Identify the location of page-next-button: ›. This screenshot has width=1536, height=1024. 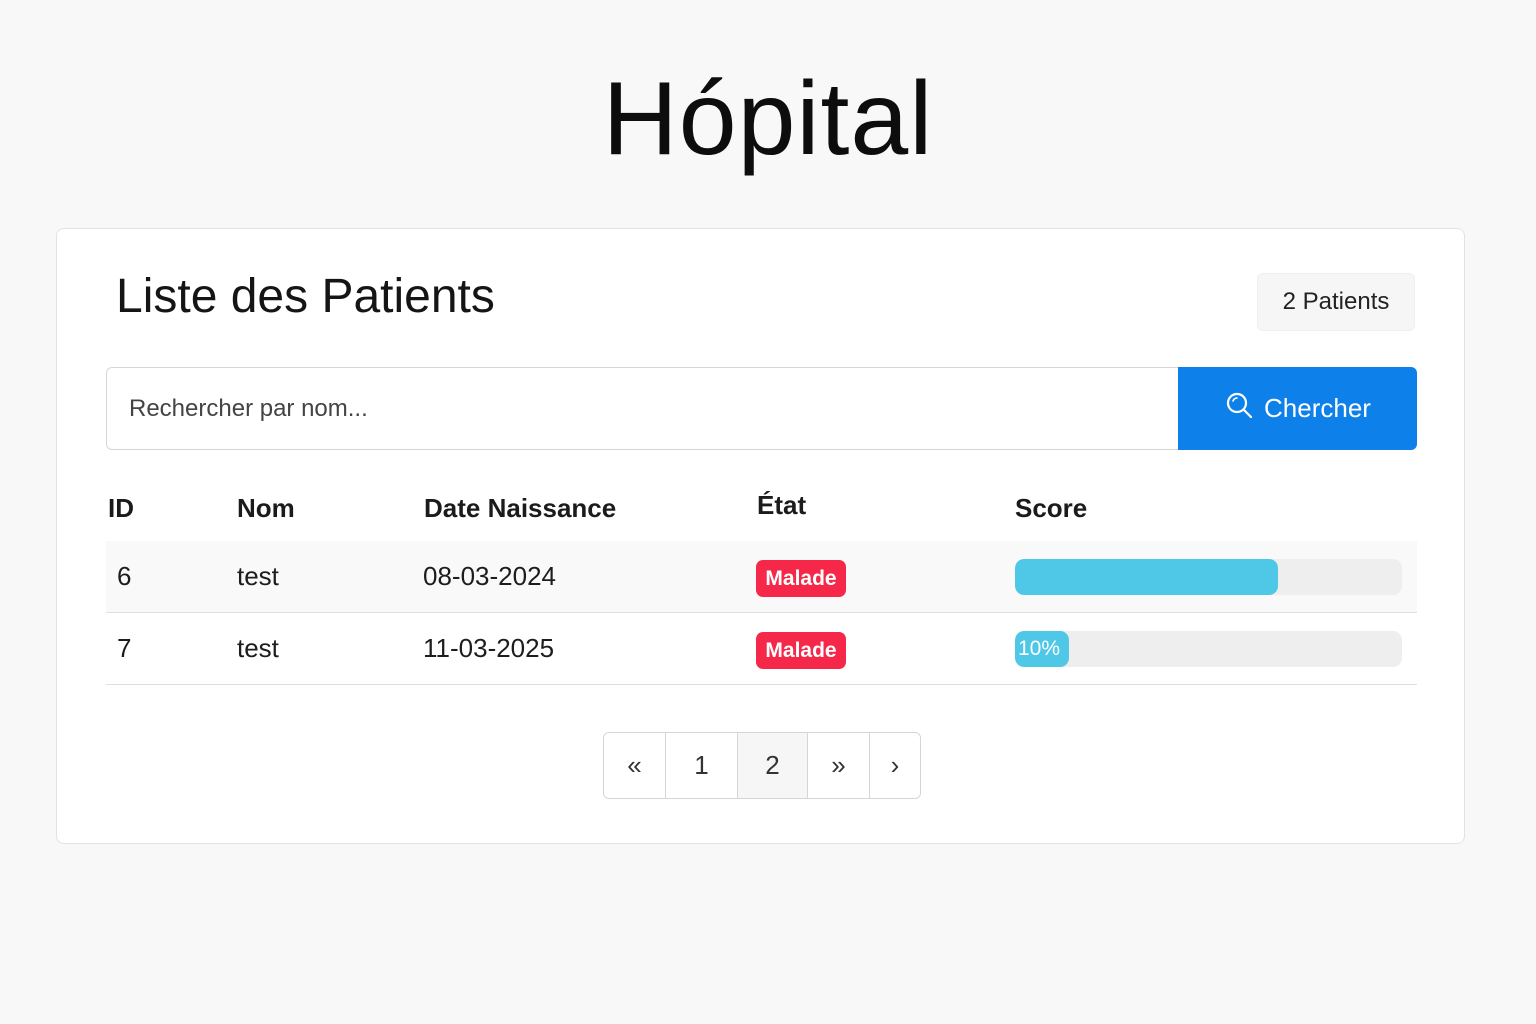
(895, 765).